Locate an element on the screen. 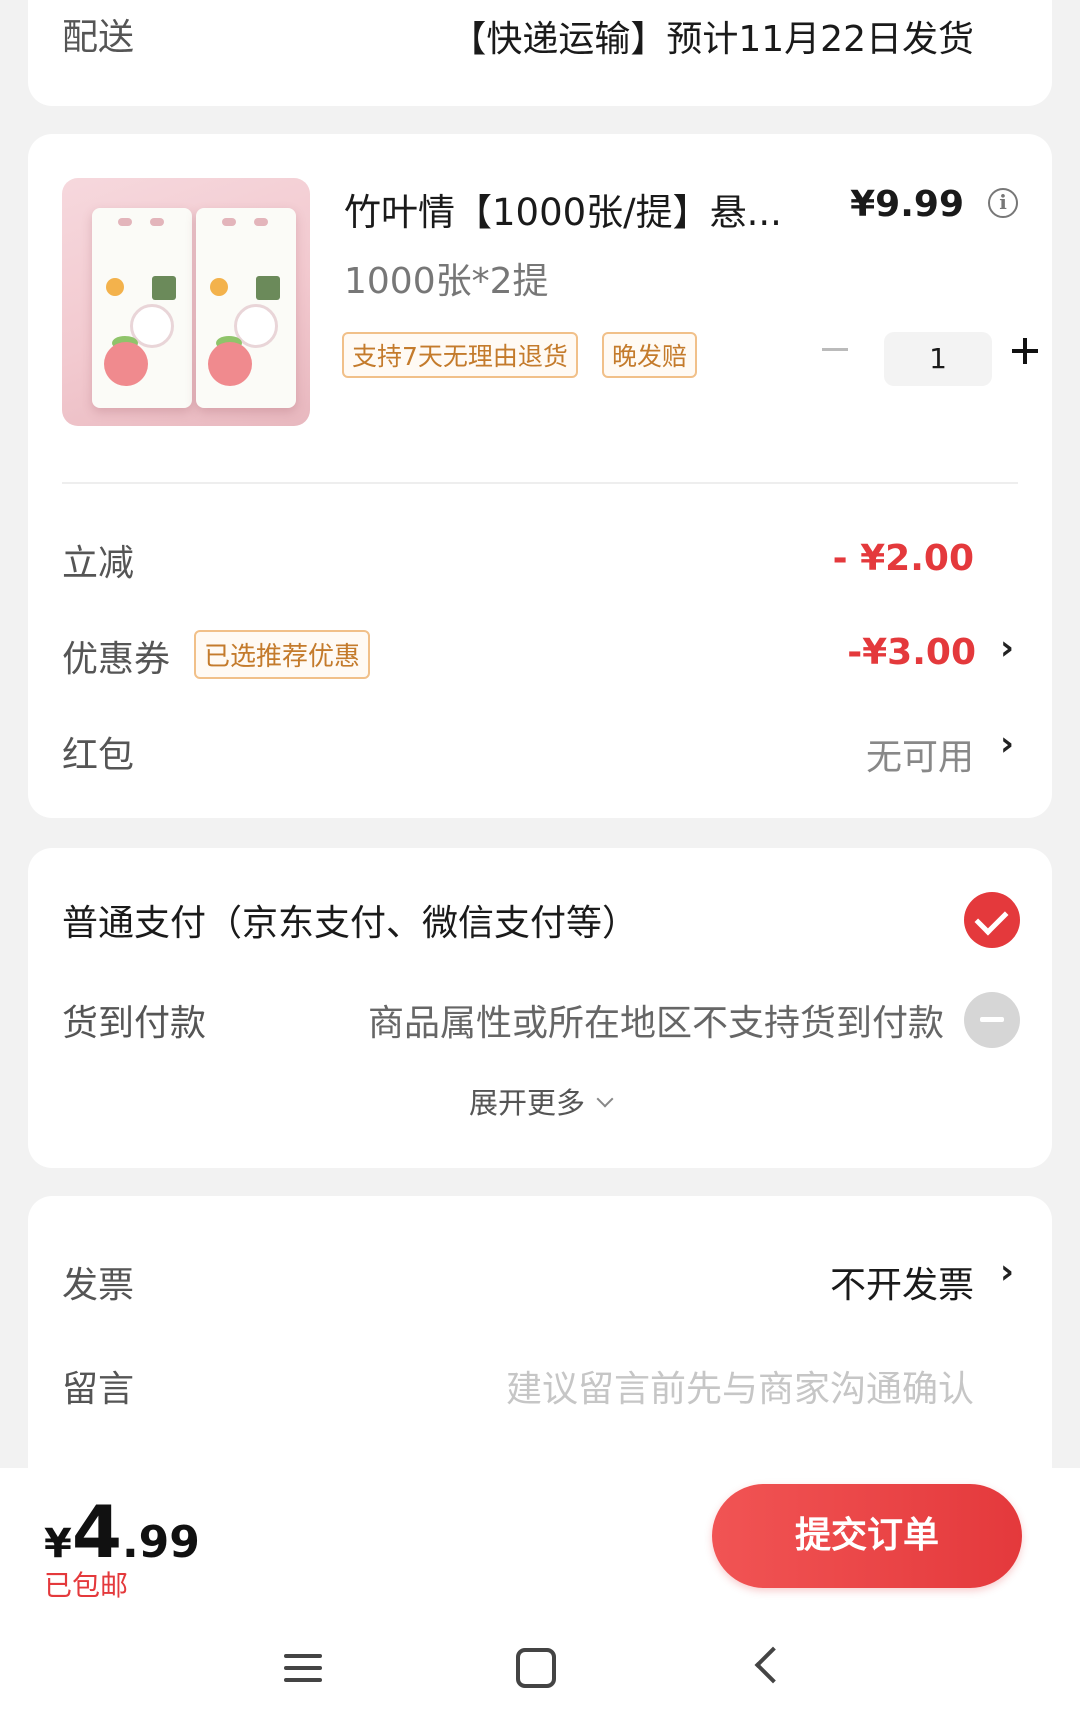 This screenshot has width=1080, height=1733. total-integer: 4 is located at coordinates (96, 1532).